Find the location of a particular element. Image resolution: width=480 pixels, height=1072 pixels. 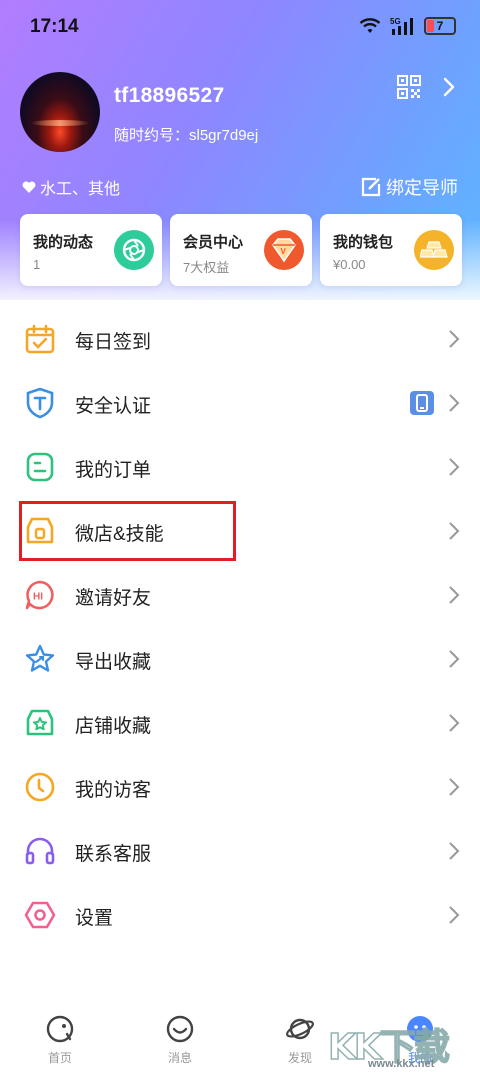

card-sub: 1 is located at coordinates (37, 264).